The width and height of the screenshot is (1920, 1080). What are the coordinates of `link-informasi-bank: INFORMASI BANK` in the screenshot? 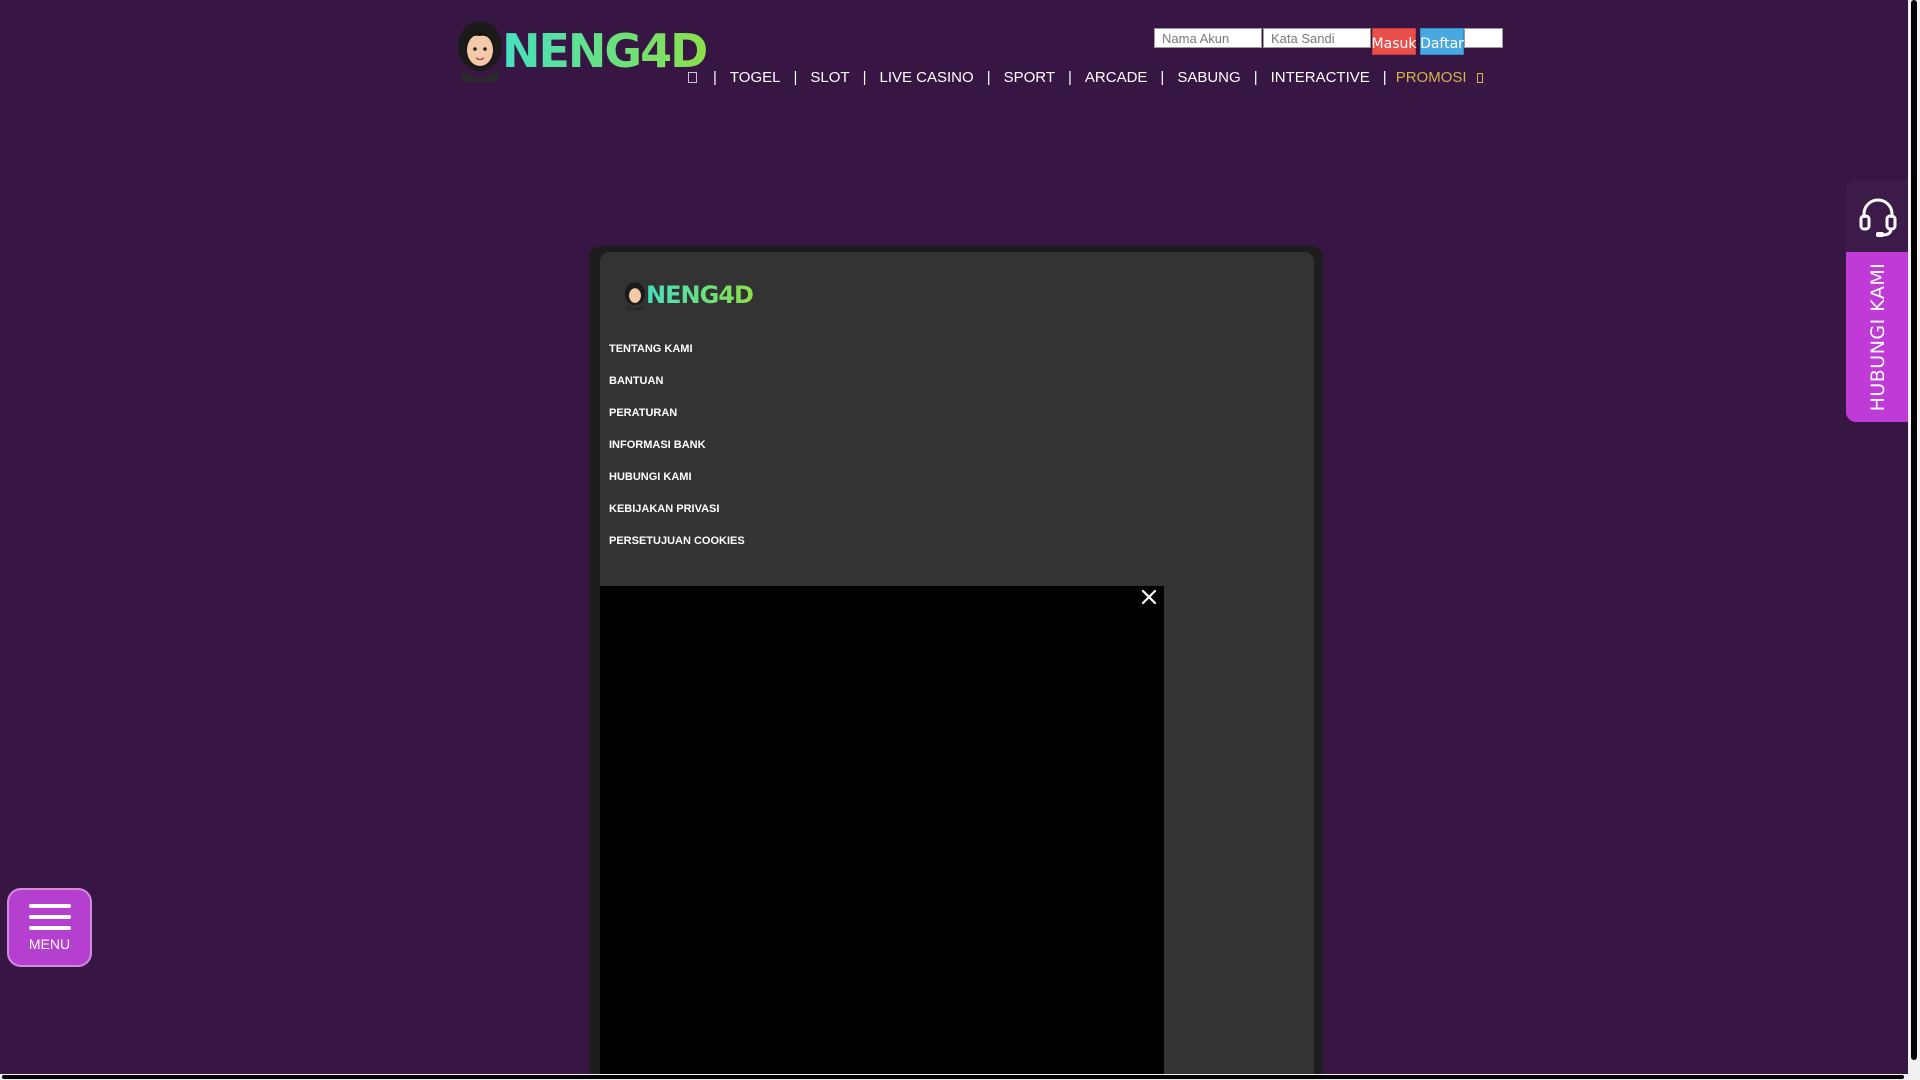 It's located at (677, 454).